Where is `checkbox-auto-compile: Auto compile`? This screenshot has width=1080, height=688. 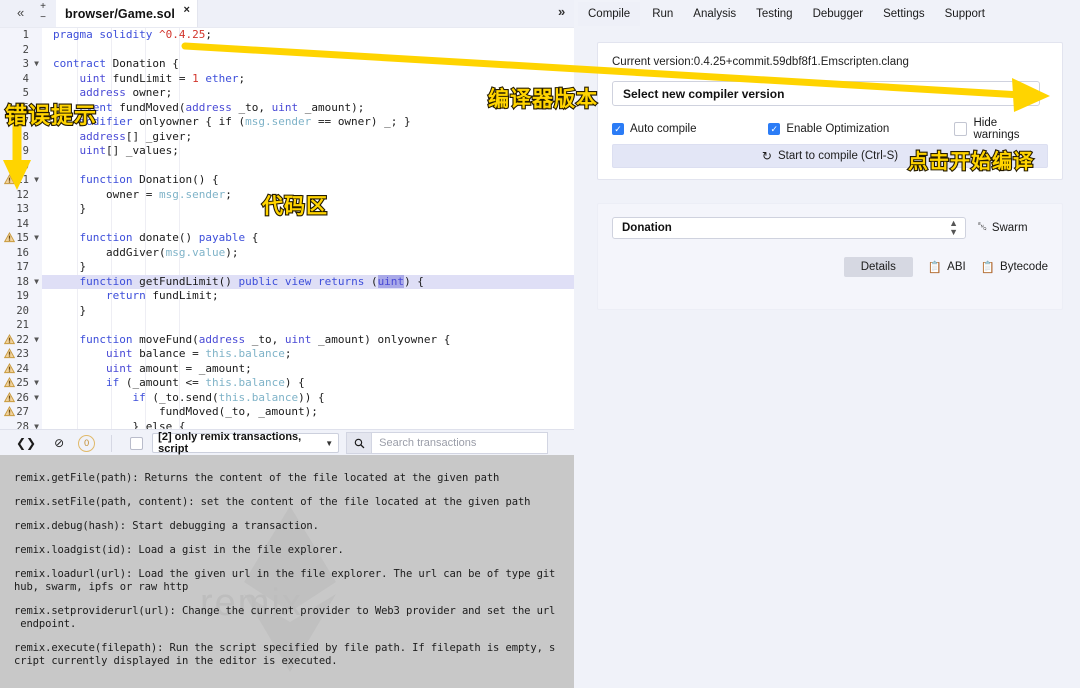
checkbox-auto-compile: Auto compile is located at coordinates (690, 129).